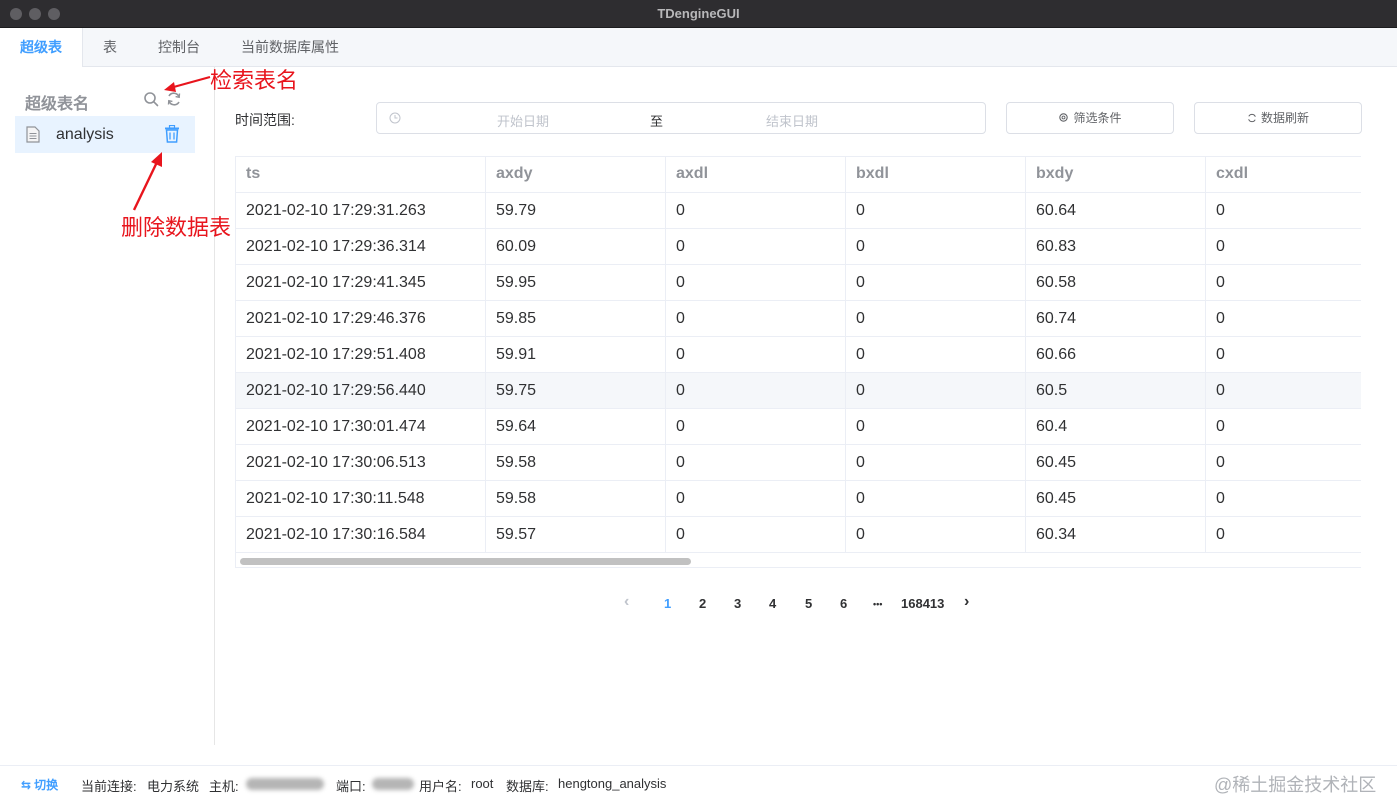  What do you see at coordinates (523, 120) in the screenshot?
I see `start-date-input: 开始日期` at bounding box center [523, 120].